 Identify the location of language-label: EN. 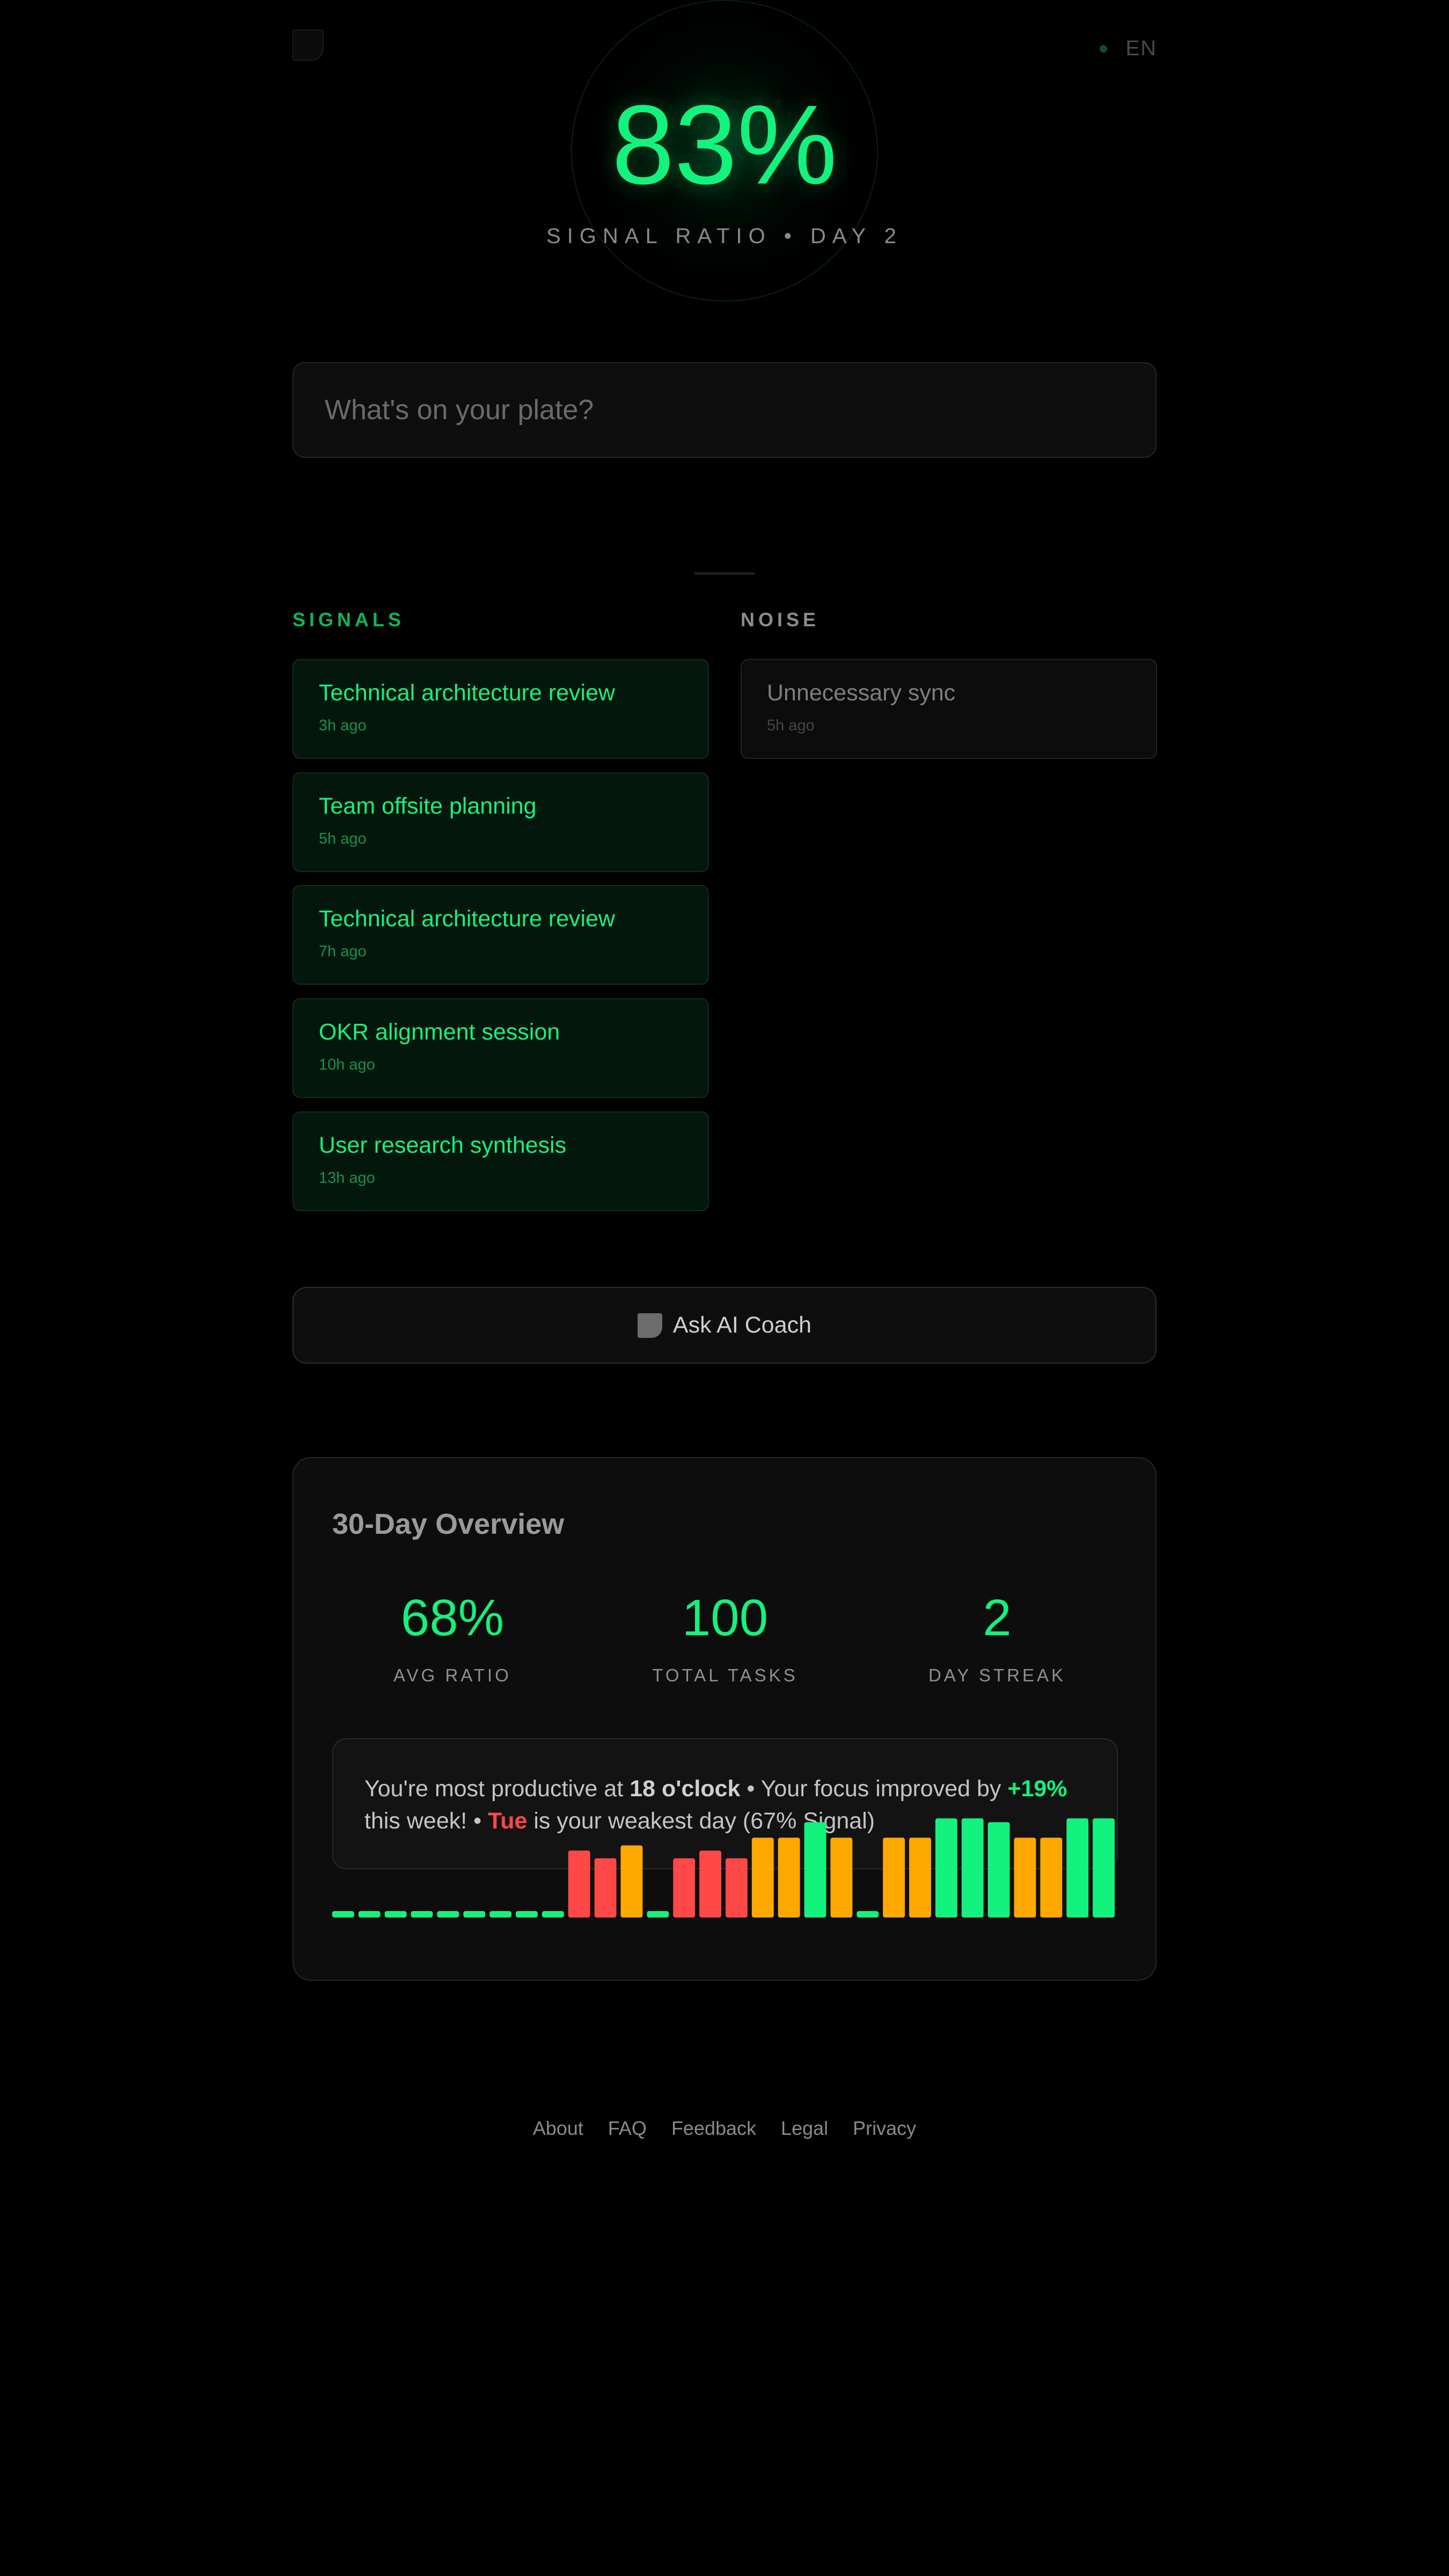
(1141, 48).